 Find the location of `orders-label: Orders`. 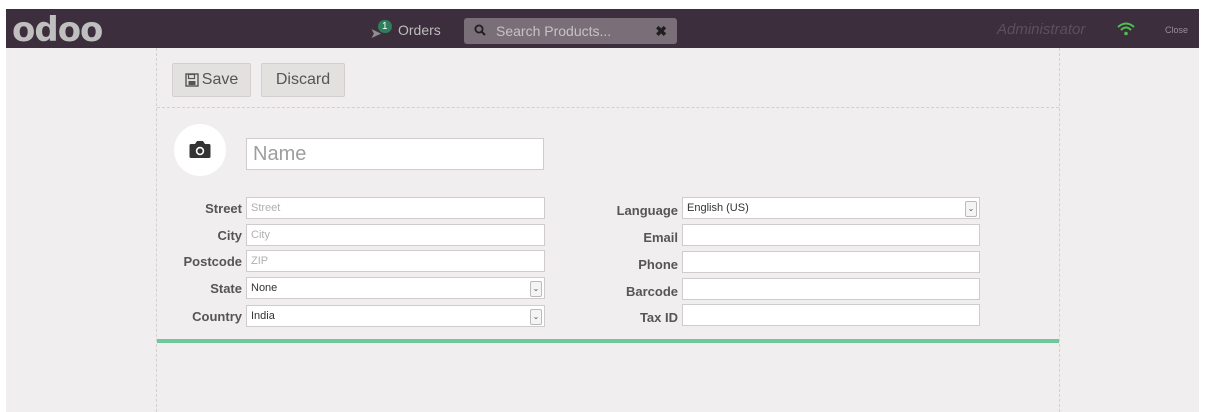

orders-label: Orders is located at coordinates (419, 30).